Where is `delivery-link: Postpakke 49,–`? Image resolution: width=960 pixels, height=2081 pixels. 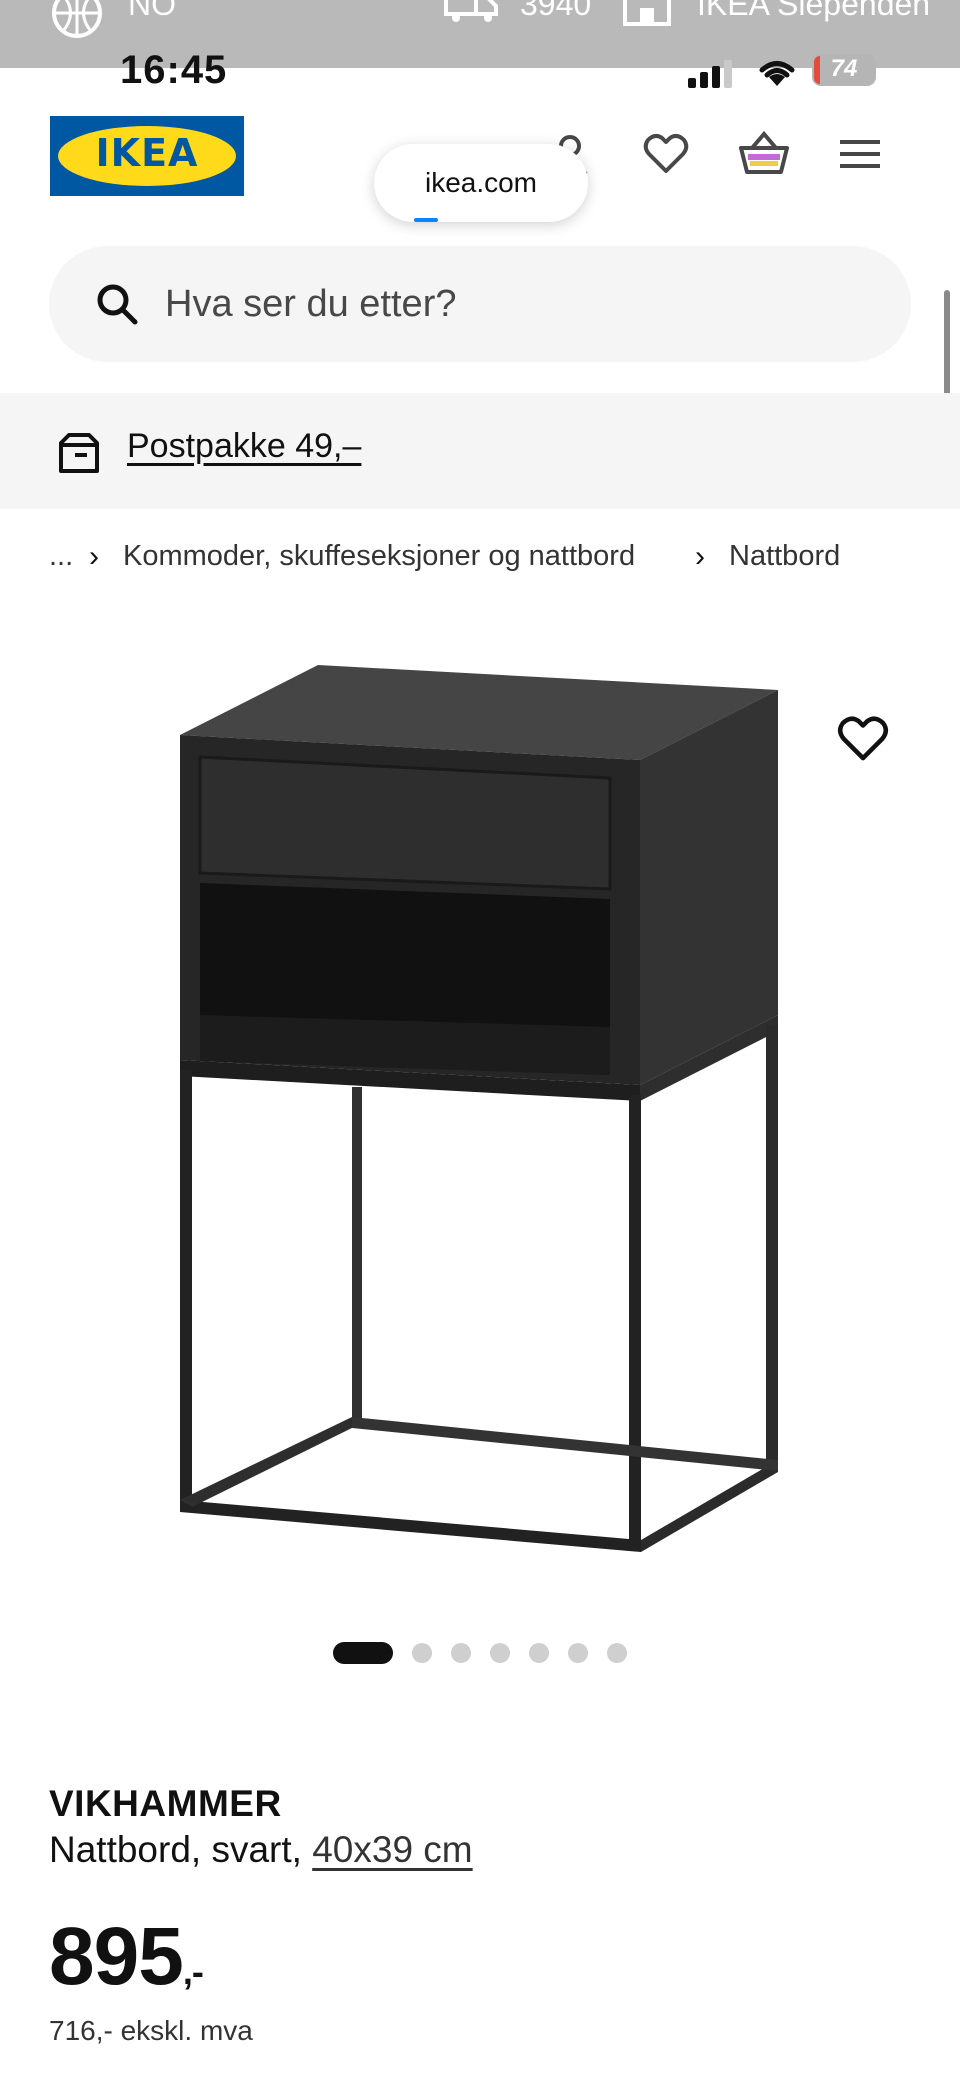 delivery-link: Postpakke 49,– is located at coordinates (244, 446).